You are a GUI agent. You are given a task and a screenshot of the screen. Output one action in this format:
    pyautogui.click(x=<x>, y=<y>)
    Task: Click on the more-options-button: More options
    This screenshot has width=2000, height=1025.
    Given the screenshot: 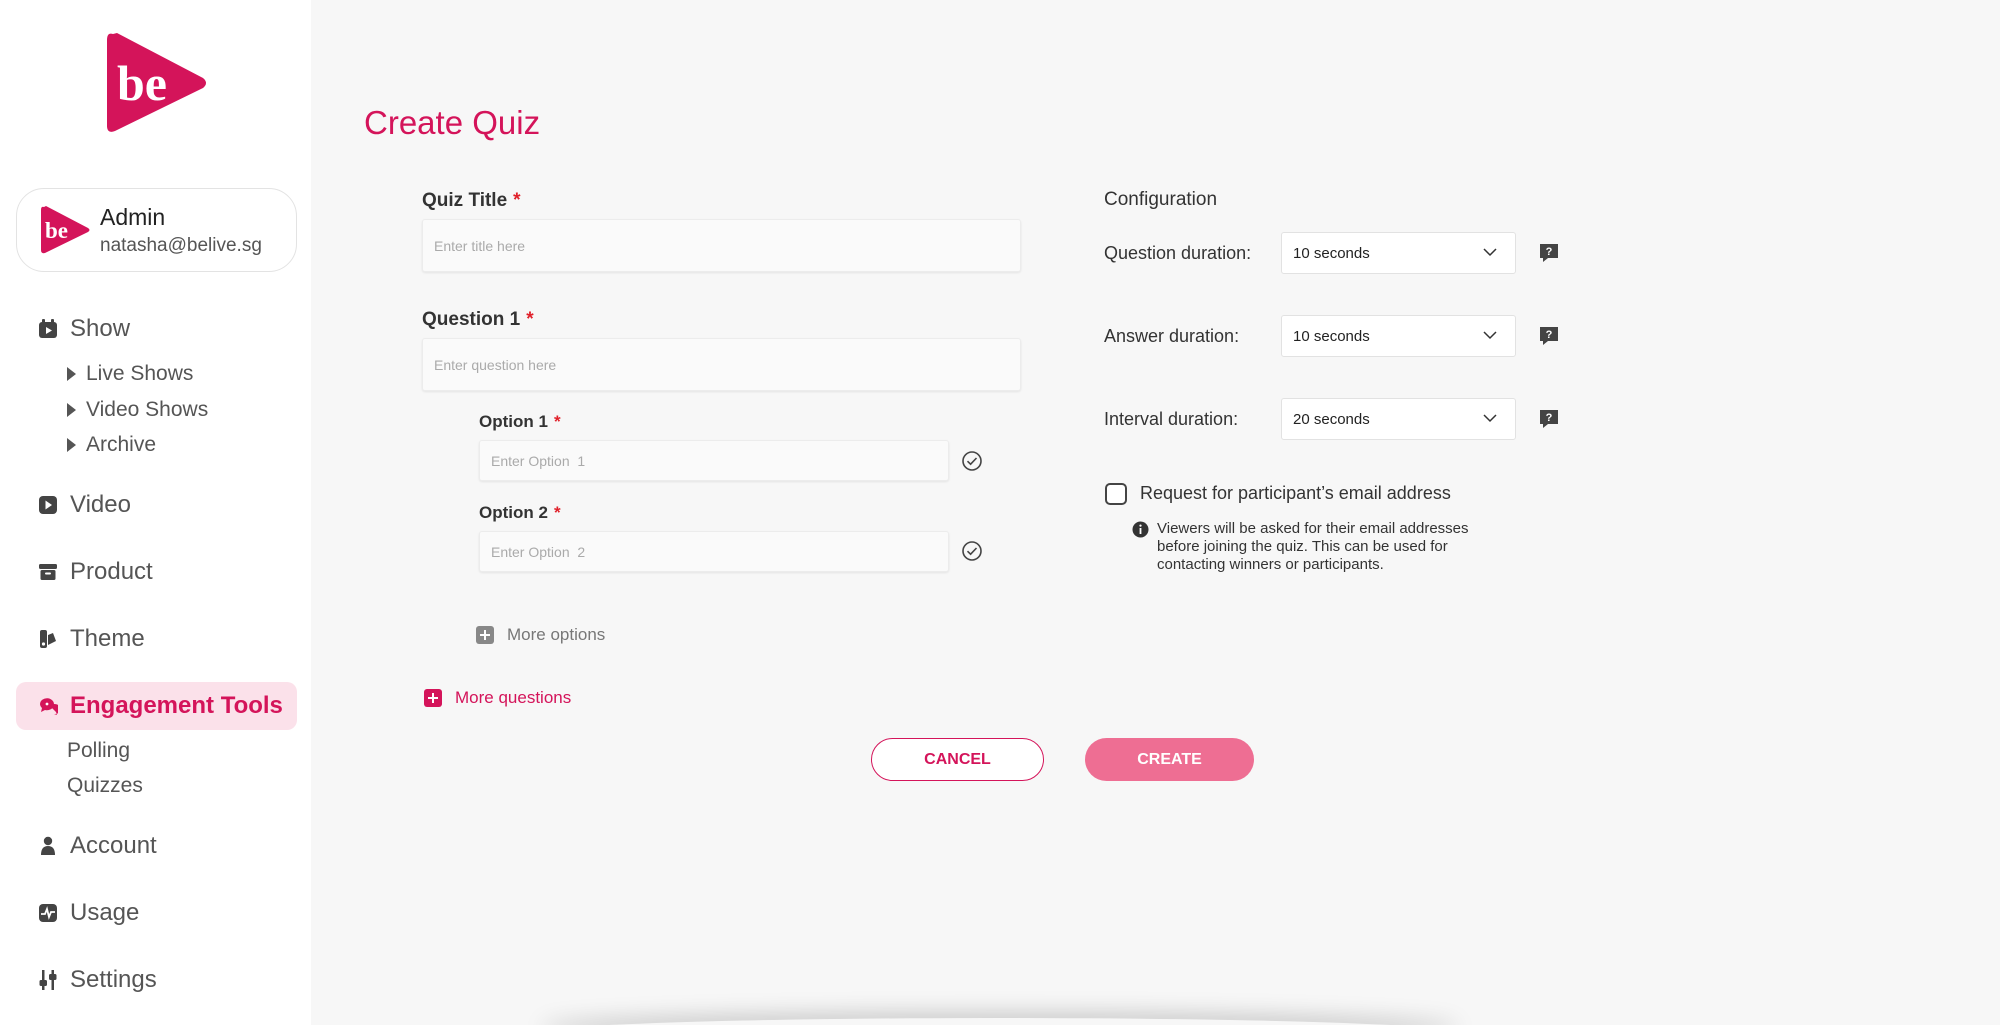 What is the action you would take?
    pyautogui.click(x=540, y=635)
    